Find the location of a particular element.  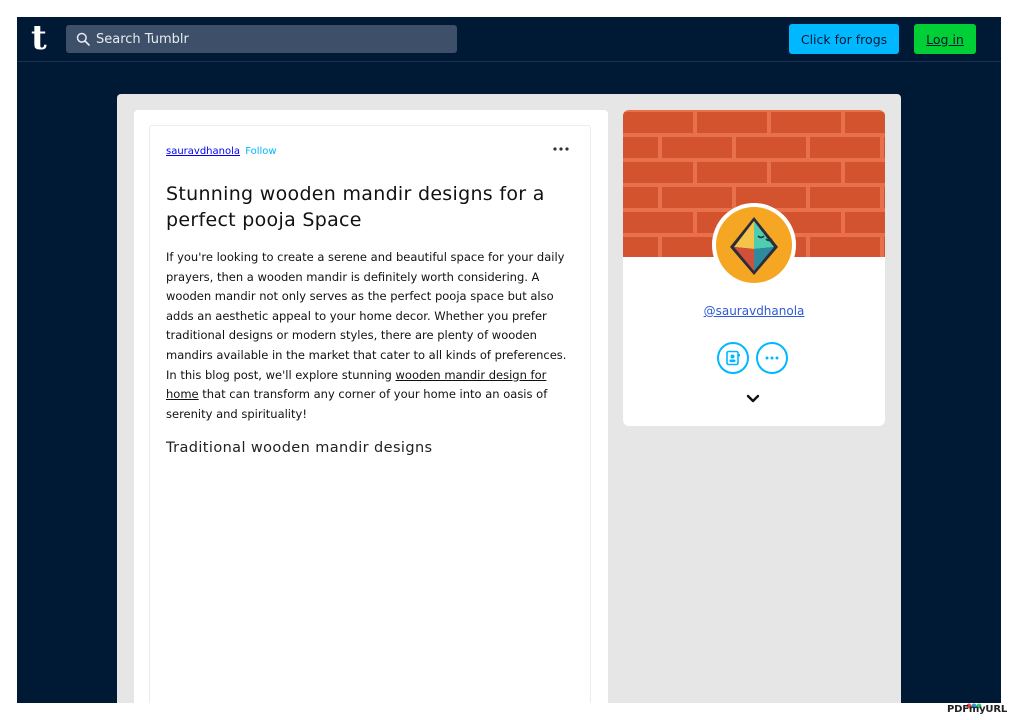

blog-more-button is located at coordinates (772, 358).